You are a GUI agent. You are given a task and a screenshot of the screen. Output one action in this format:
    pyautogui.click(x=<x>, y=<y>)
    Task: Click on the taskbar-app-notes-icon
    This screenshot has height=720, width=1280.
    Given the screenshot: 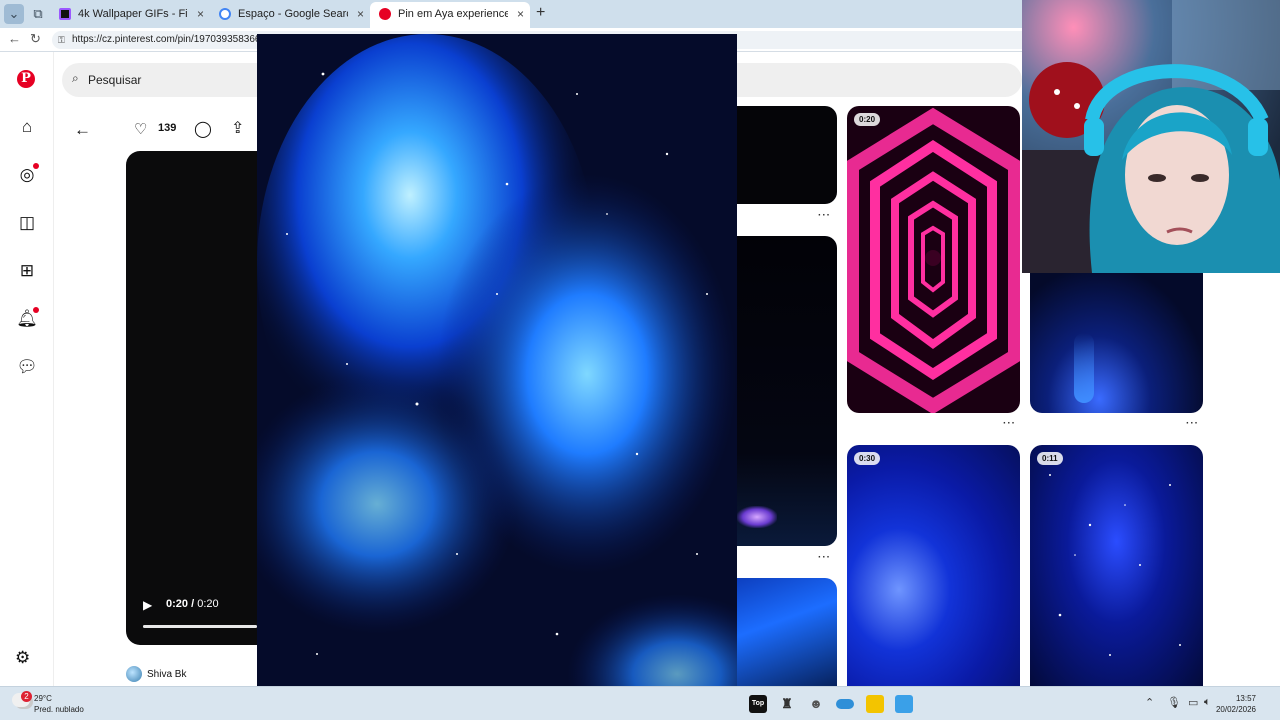 What is the action you would take?
    pyautogui.click(x=875, y=704)
    